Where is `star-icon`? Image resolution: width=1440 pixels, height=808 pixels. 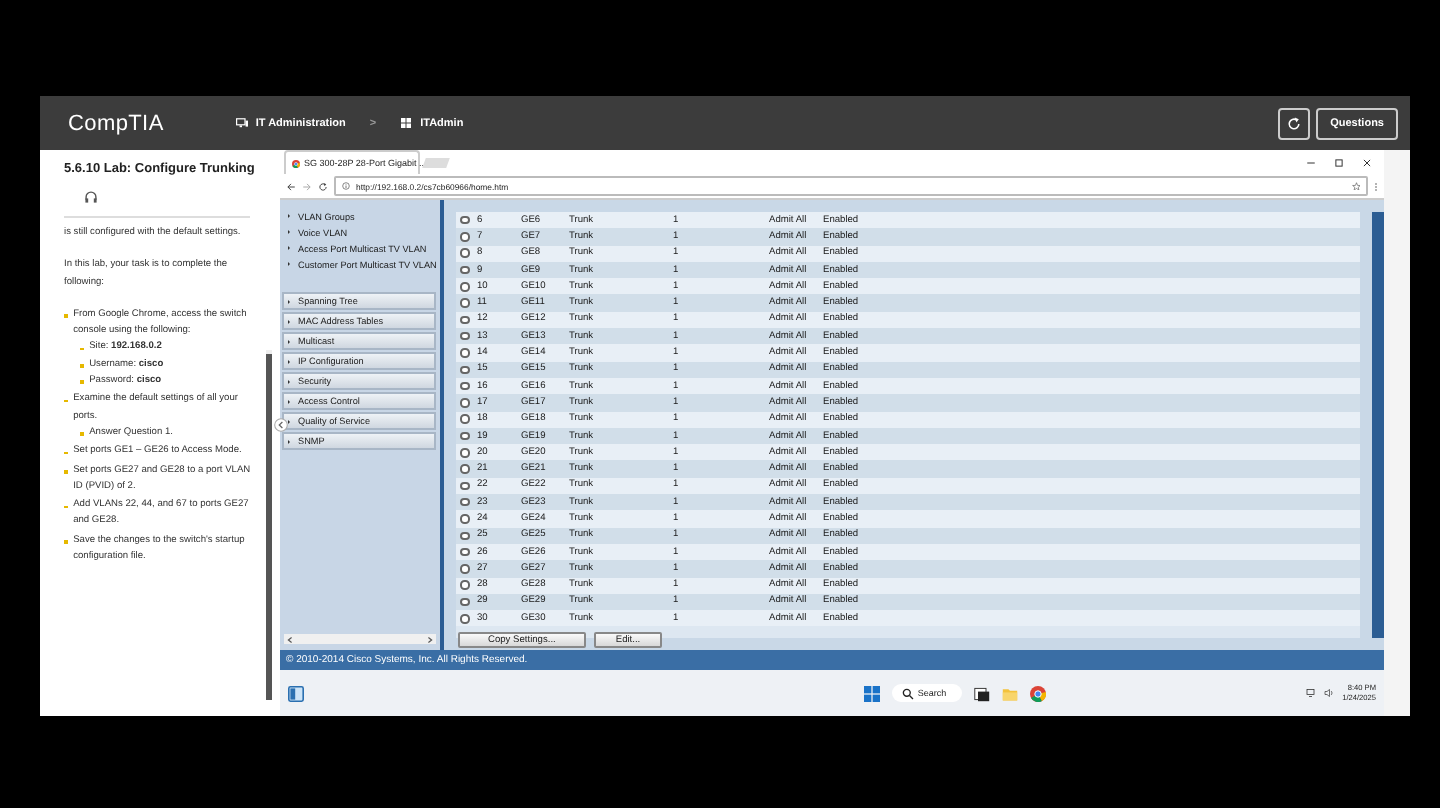 star-icon is located at coordinates (1355, 186).